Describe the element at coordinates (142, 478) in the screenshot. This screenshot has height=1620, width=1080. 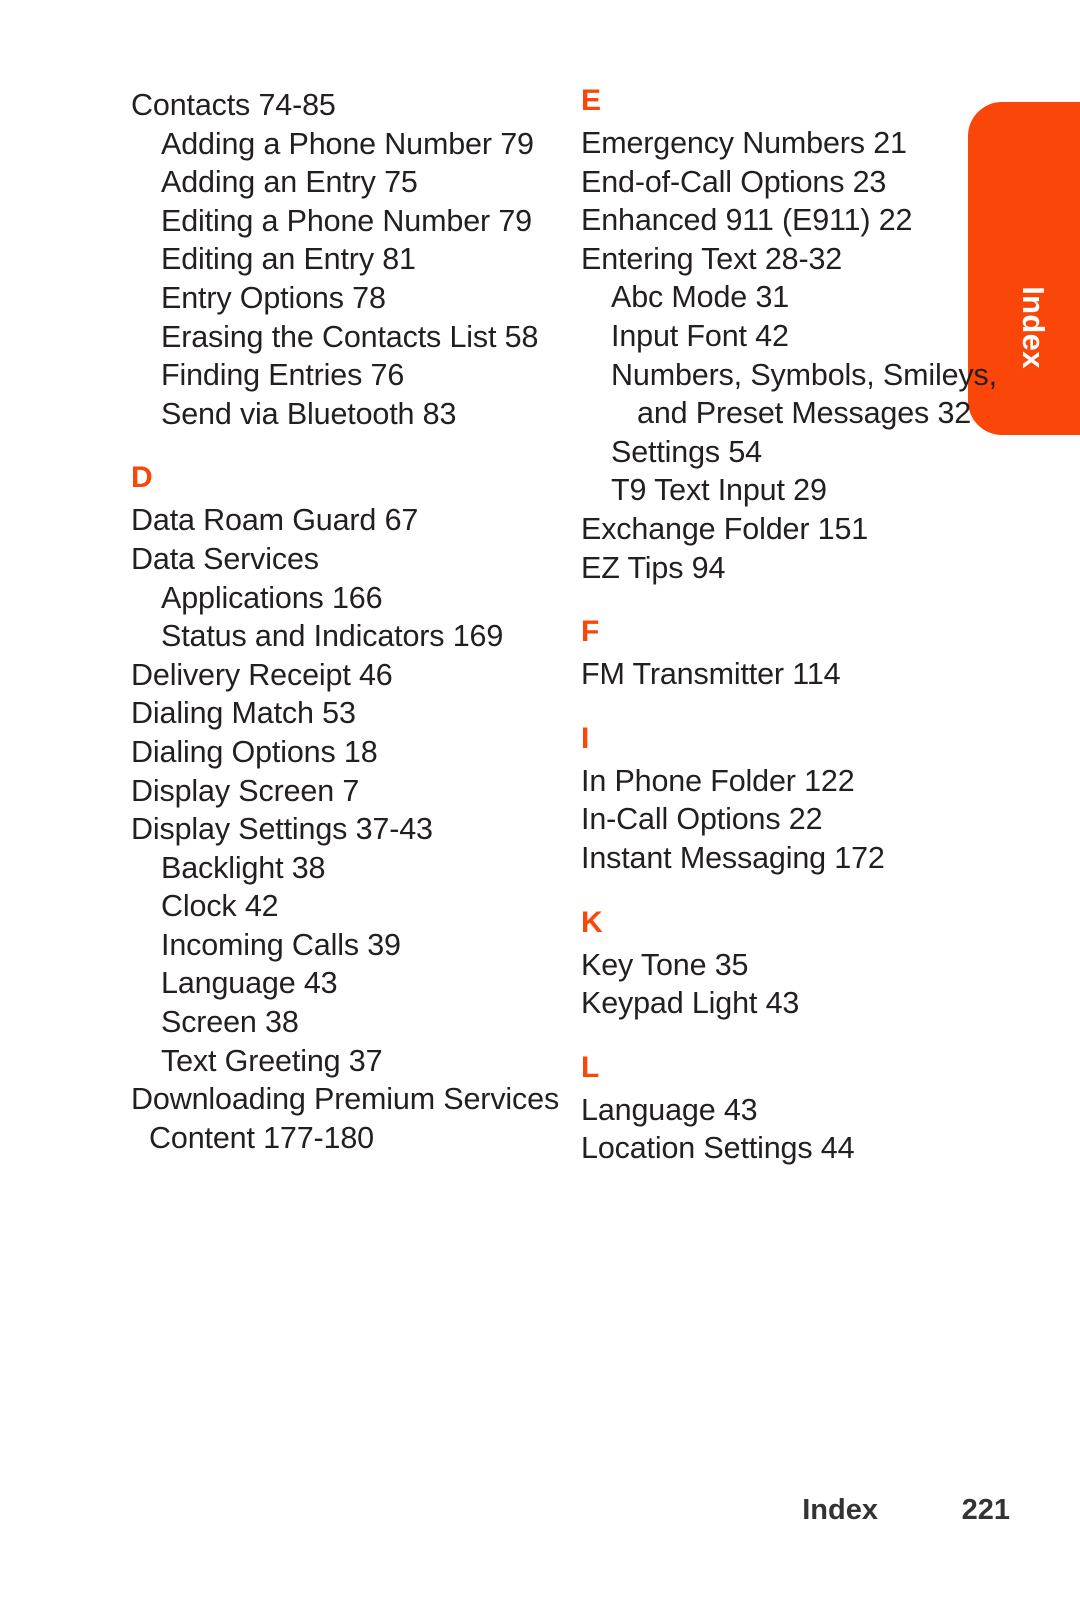
I see `section-letter-d: D` at that location.